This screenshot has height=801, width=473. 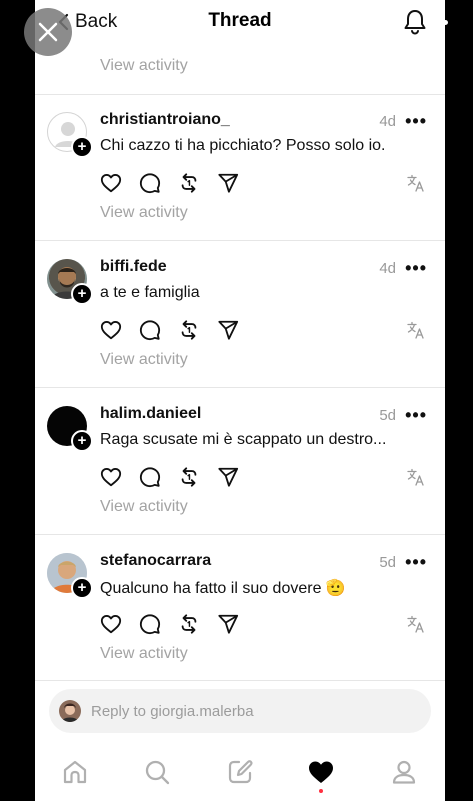 I want to click on top-bar: Back Thread, so click(x=240, y=22).